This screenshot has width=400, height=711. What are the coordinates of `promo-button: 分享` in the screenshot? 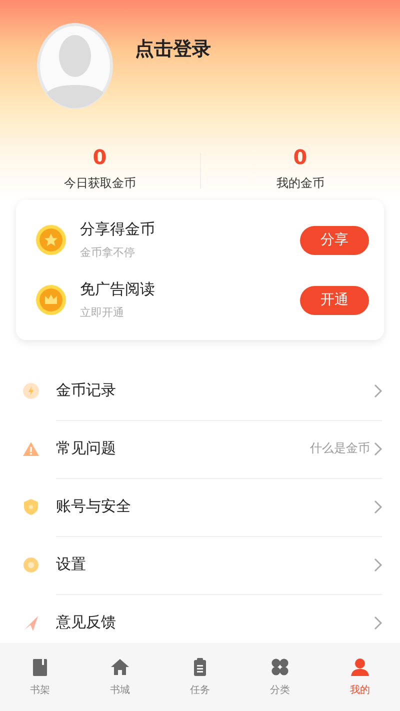 It's located at (334, 240).